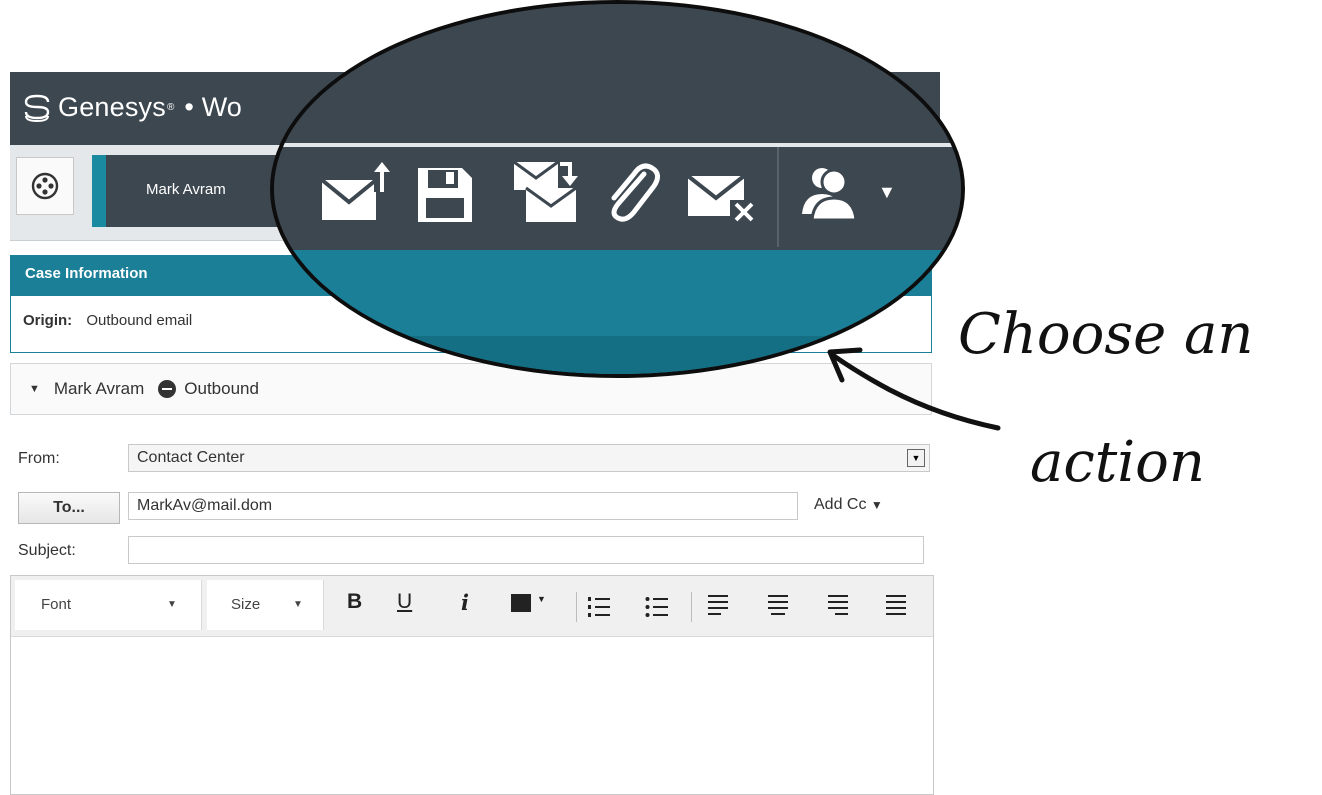 The width and height of the screenshot is (1322, 795). Describe the element at coordinates (356, 193) in the screenshot. I see `send-icon` at that location.